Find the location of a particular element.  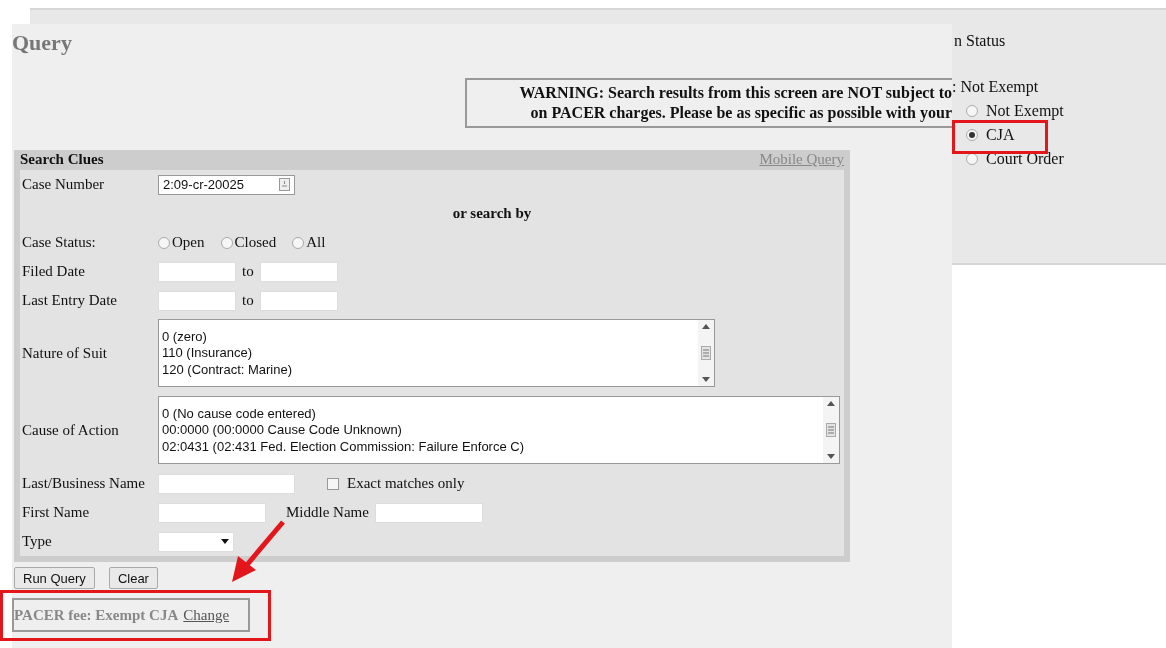

radio-label: CJA is located at coordinates (1000, 135).